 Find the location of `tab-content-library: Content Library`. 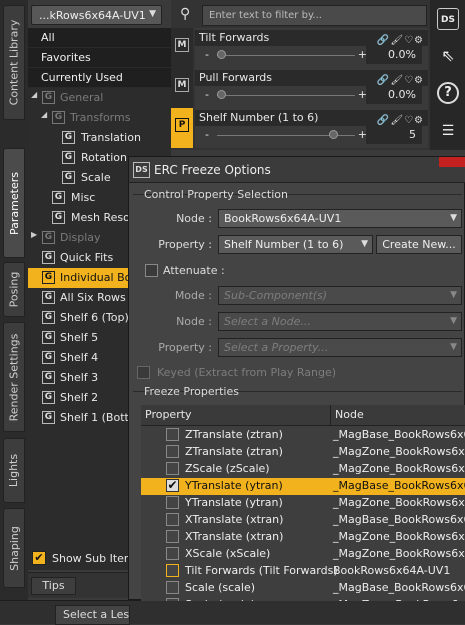

tab-content-library: Content Library is located at coordinates (14, 62).